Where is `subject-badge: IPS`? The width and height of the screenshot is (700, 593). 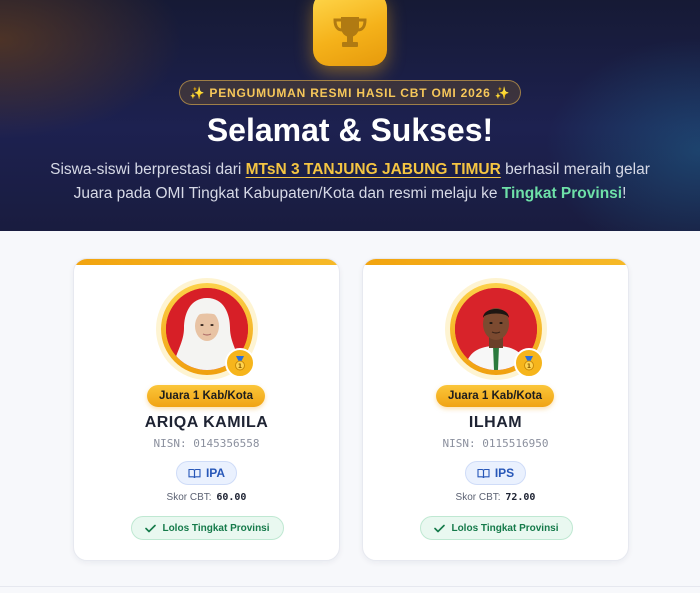 subject-badge: IPS is located at coordinates (495, 473).